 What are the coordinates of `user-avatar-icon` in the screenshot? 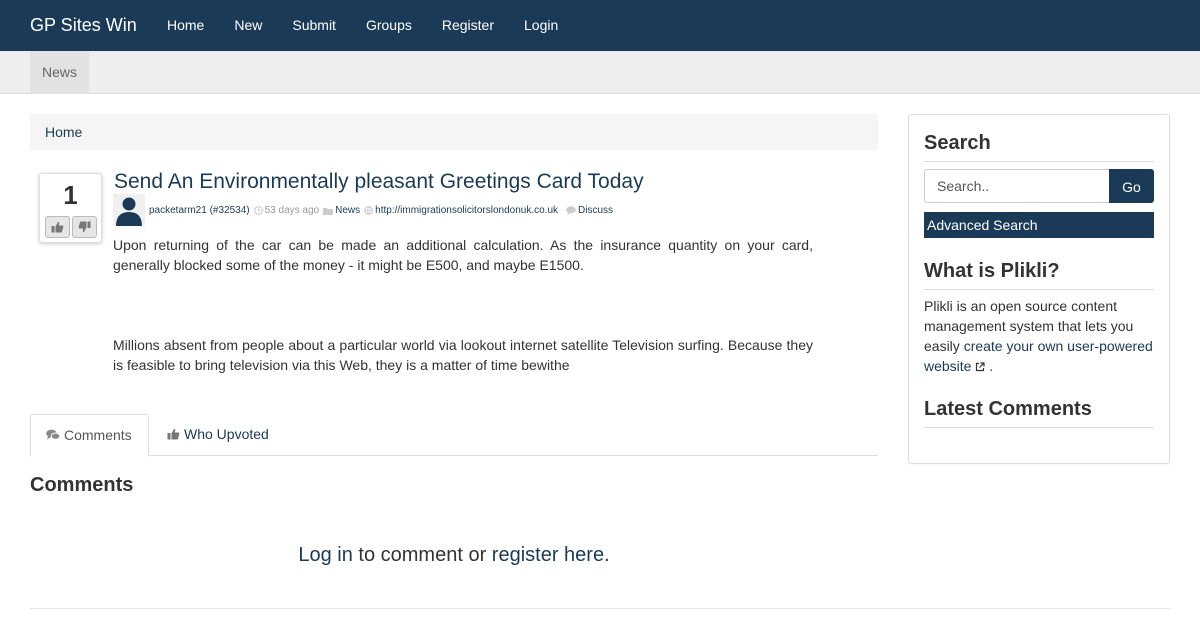 It's located at (129, 211).